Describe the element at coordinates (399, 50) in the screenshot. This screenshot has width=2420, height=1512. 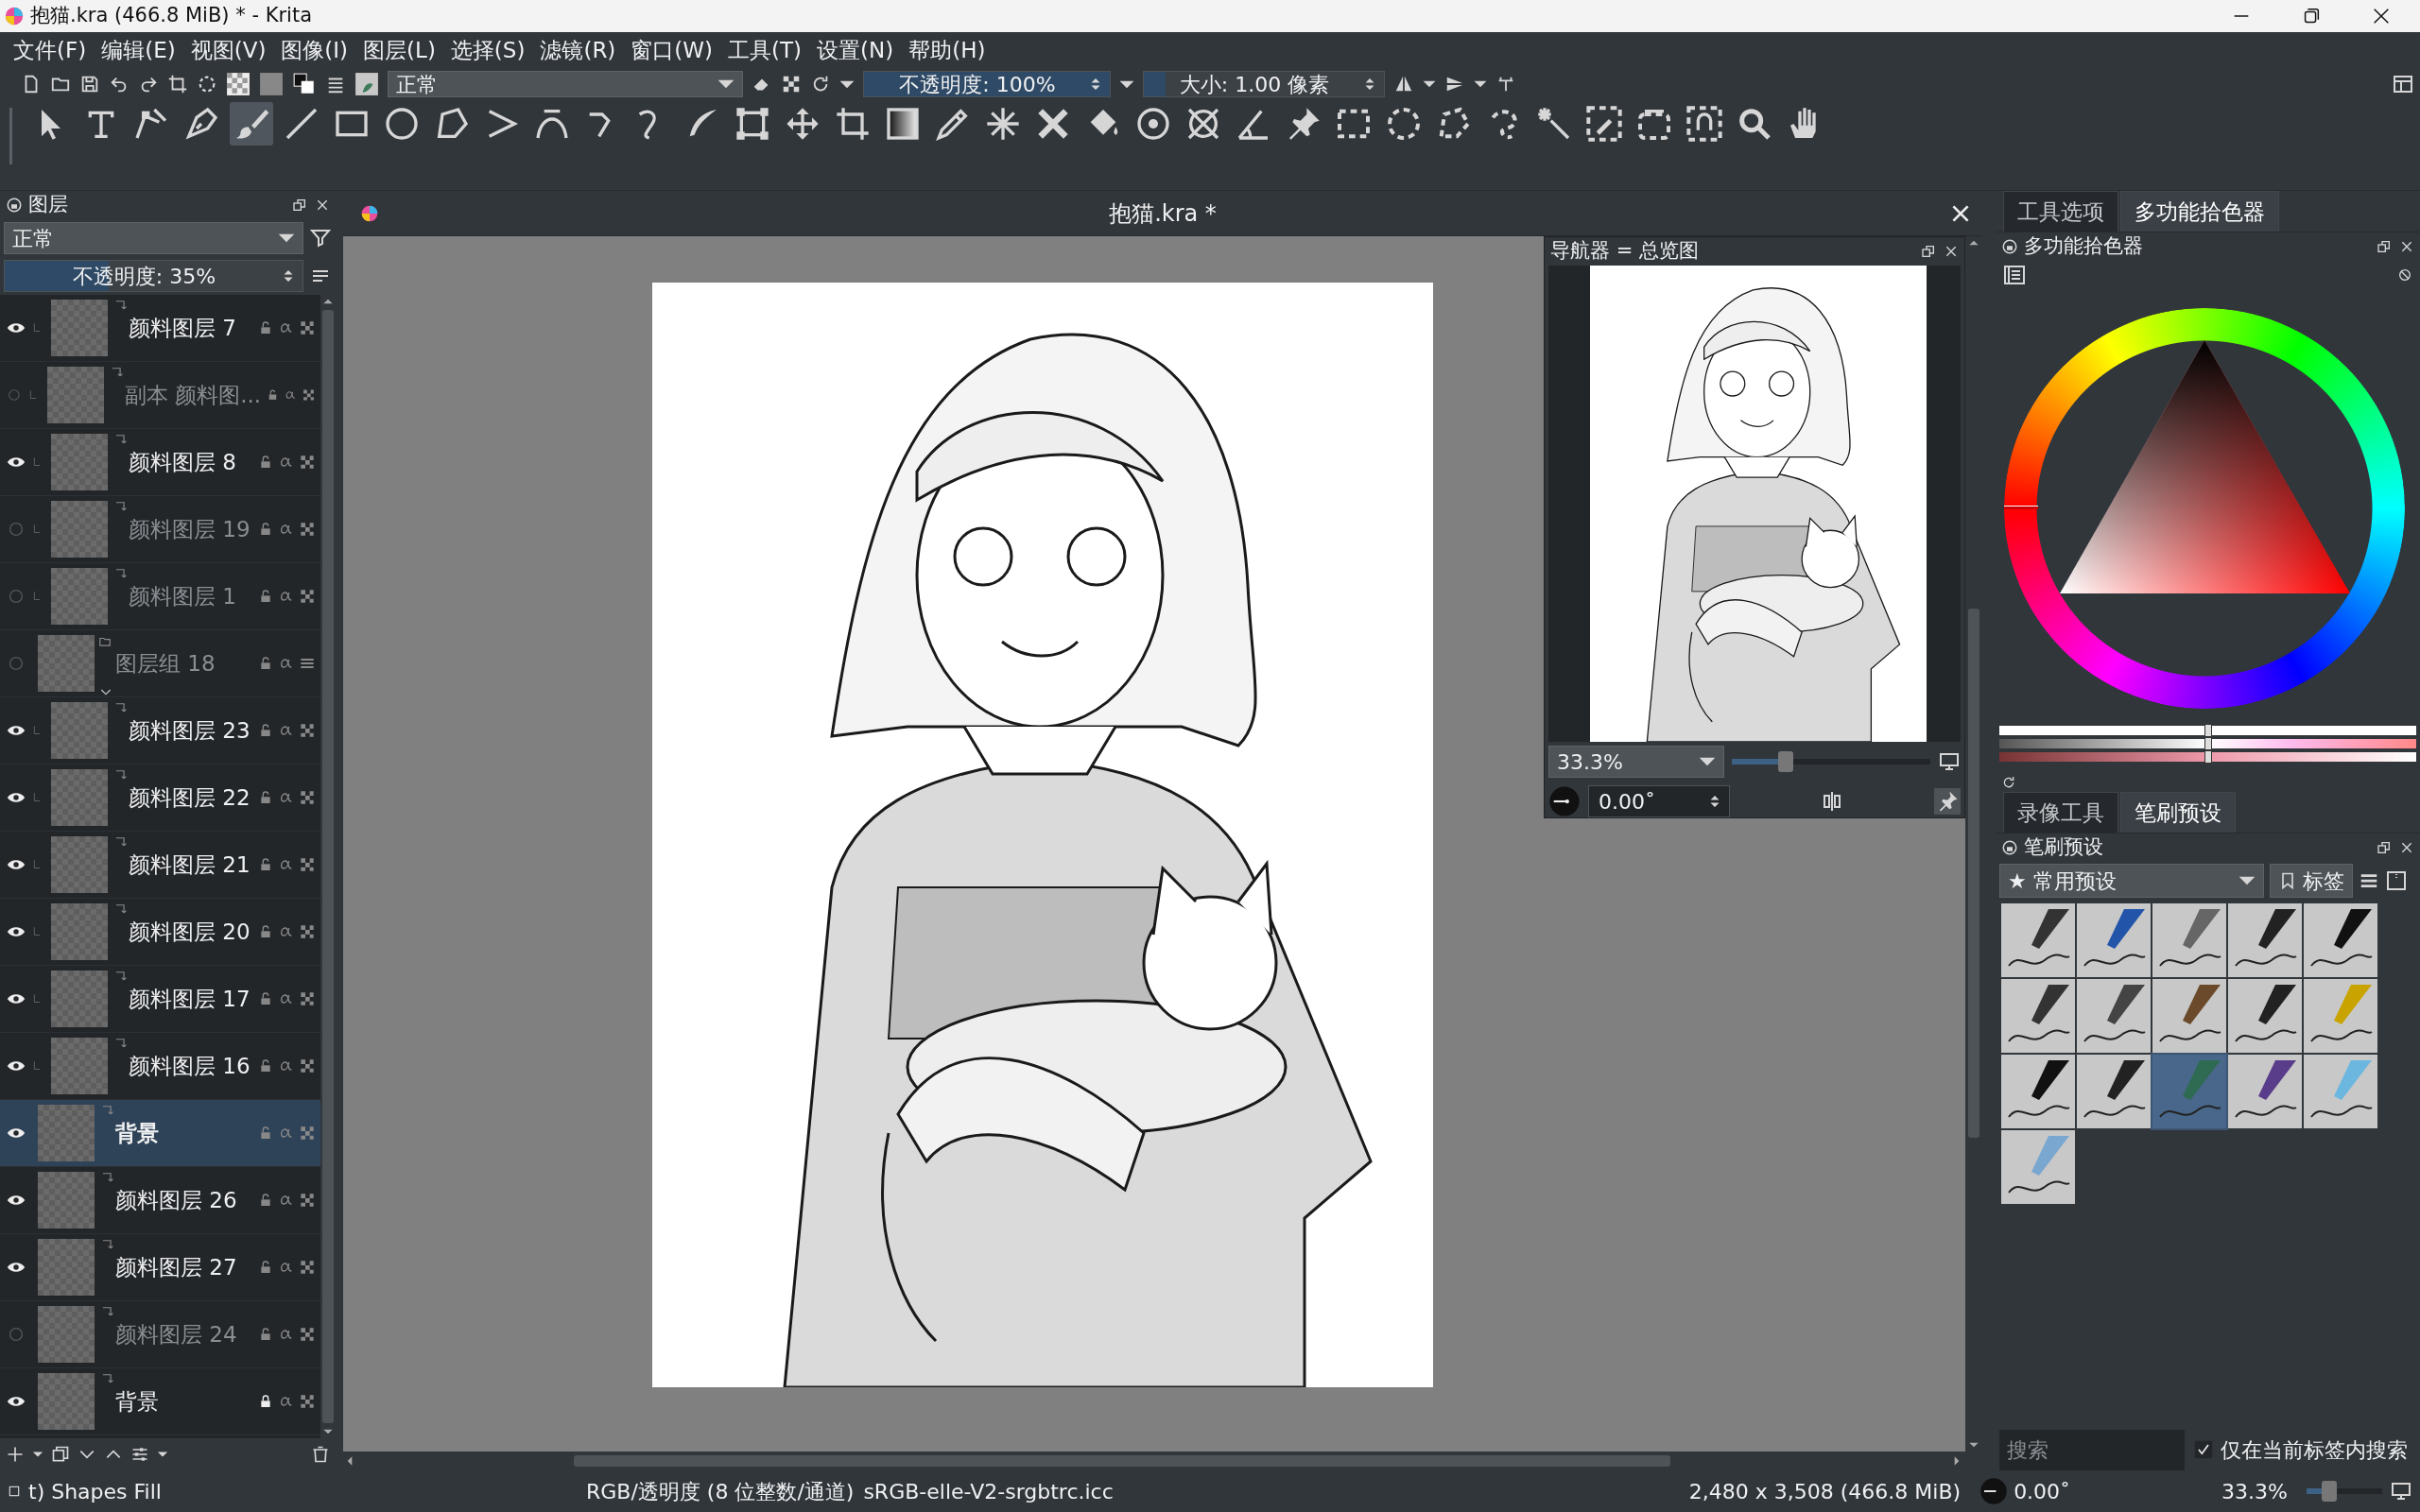
I see `menu-item: 图层(L)` at that location.